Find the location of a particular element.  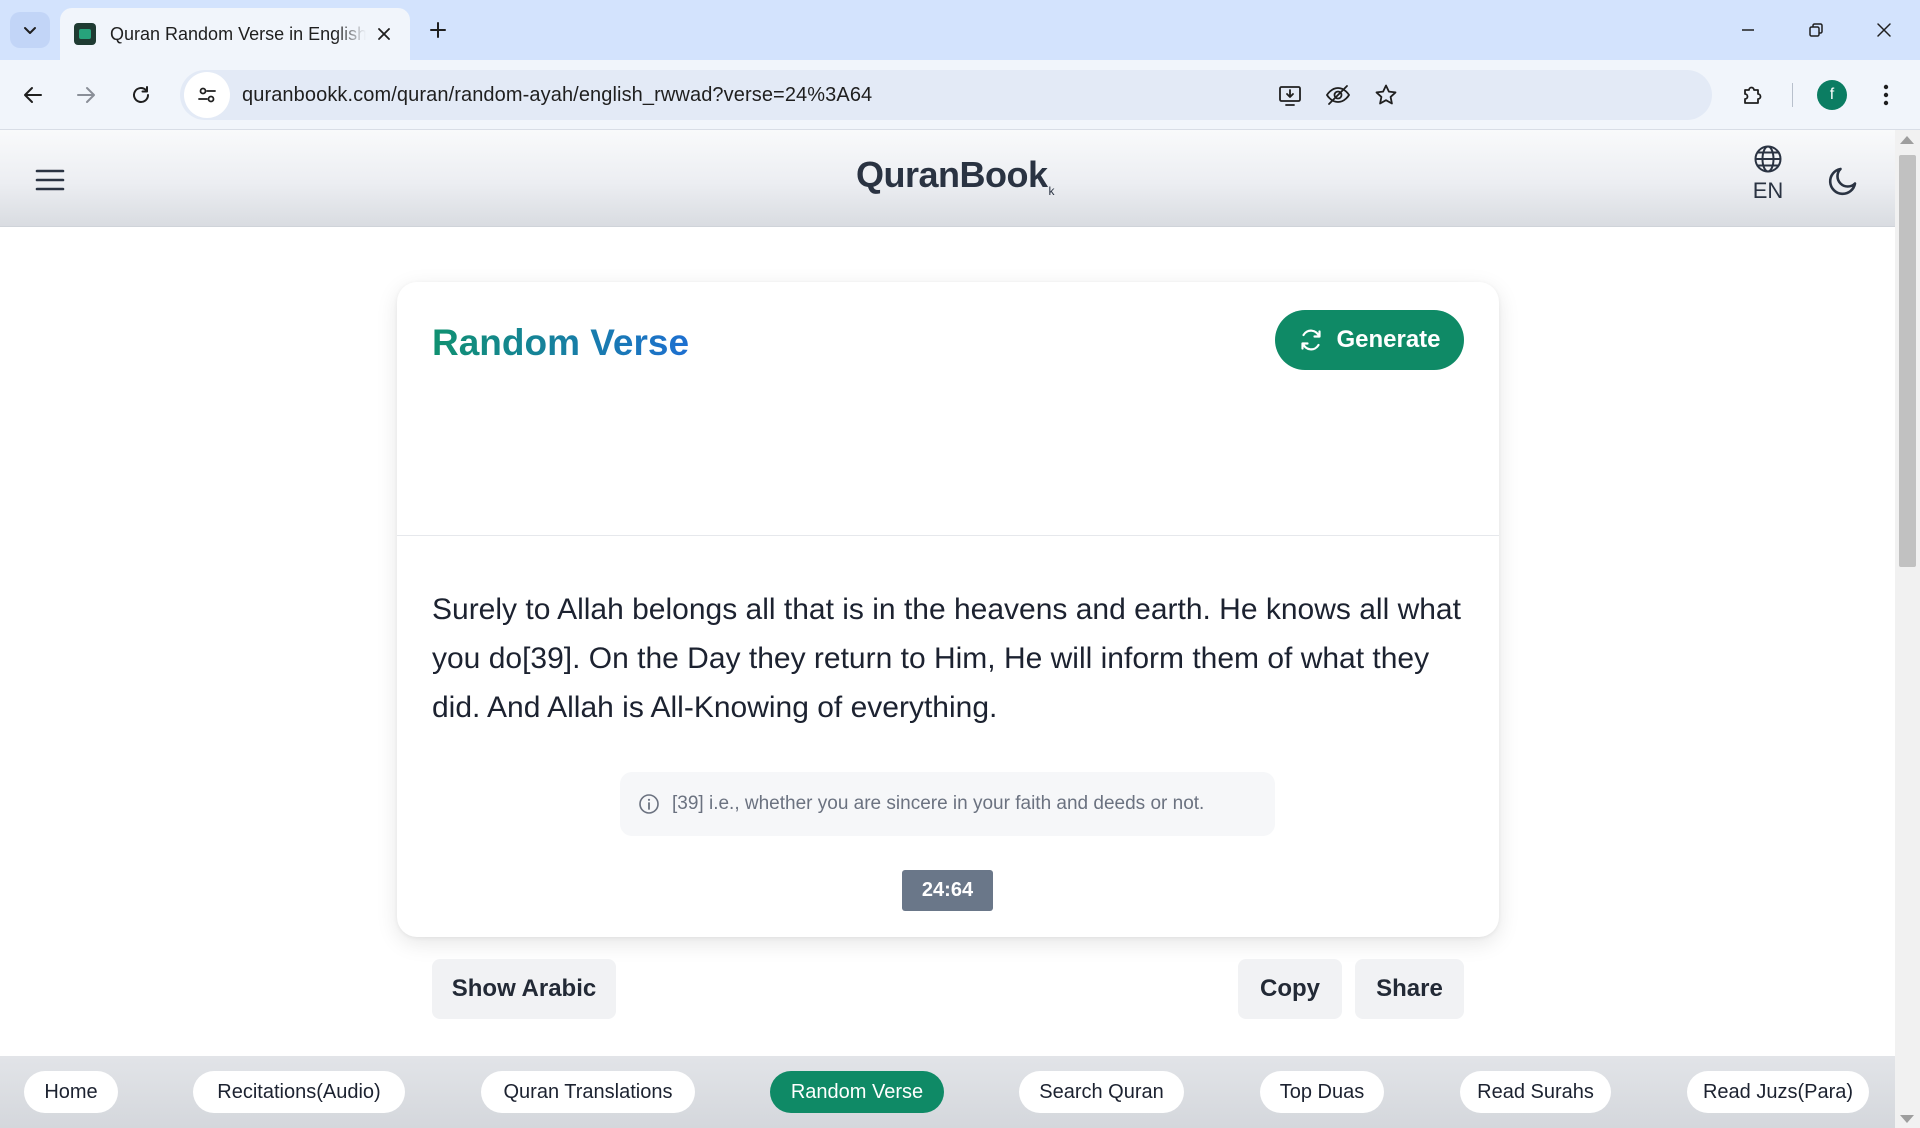

star-icon is located at coordinates (1386, 94).